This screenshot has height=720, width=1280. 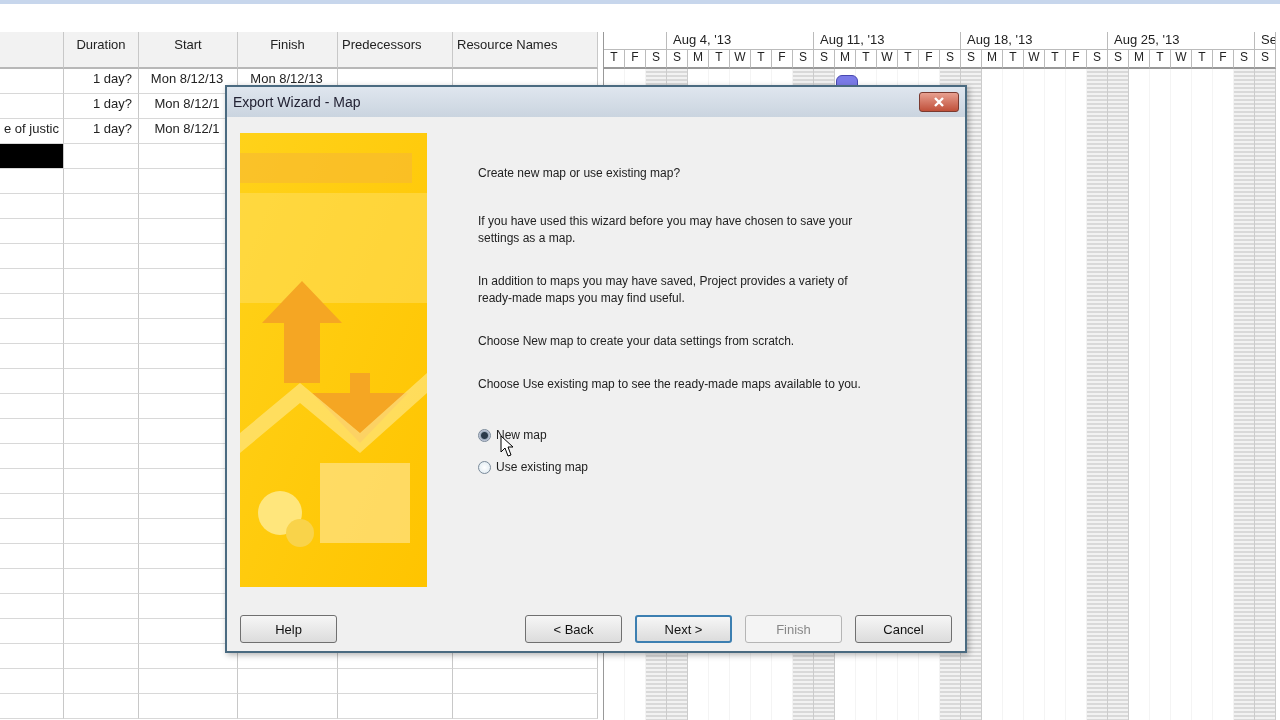 What do you see at coordinates (525, 50) in the screenshot?
I see `column-header: Resource Names` at bounding box center [525, 50].